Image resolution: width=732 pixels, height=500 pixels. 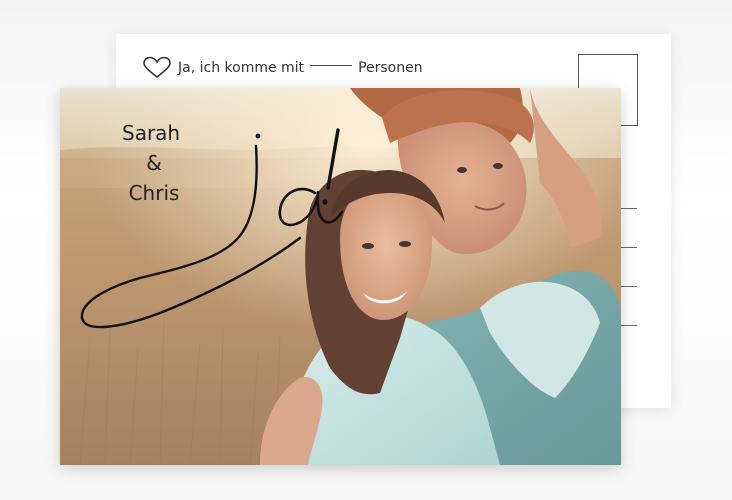 I want to click on rsvp-blank-line, so click(x=331, y=65).